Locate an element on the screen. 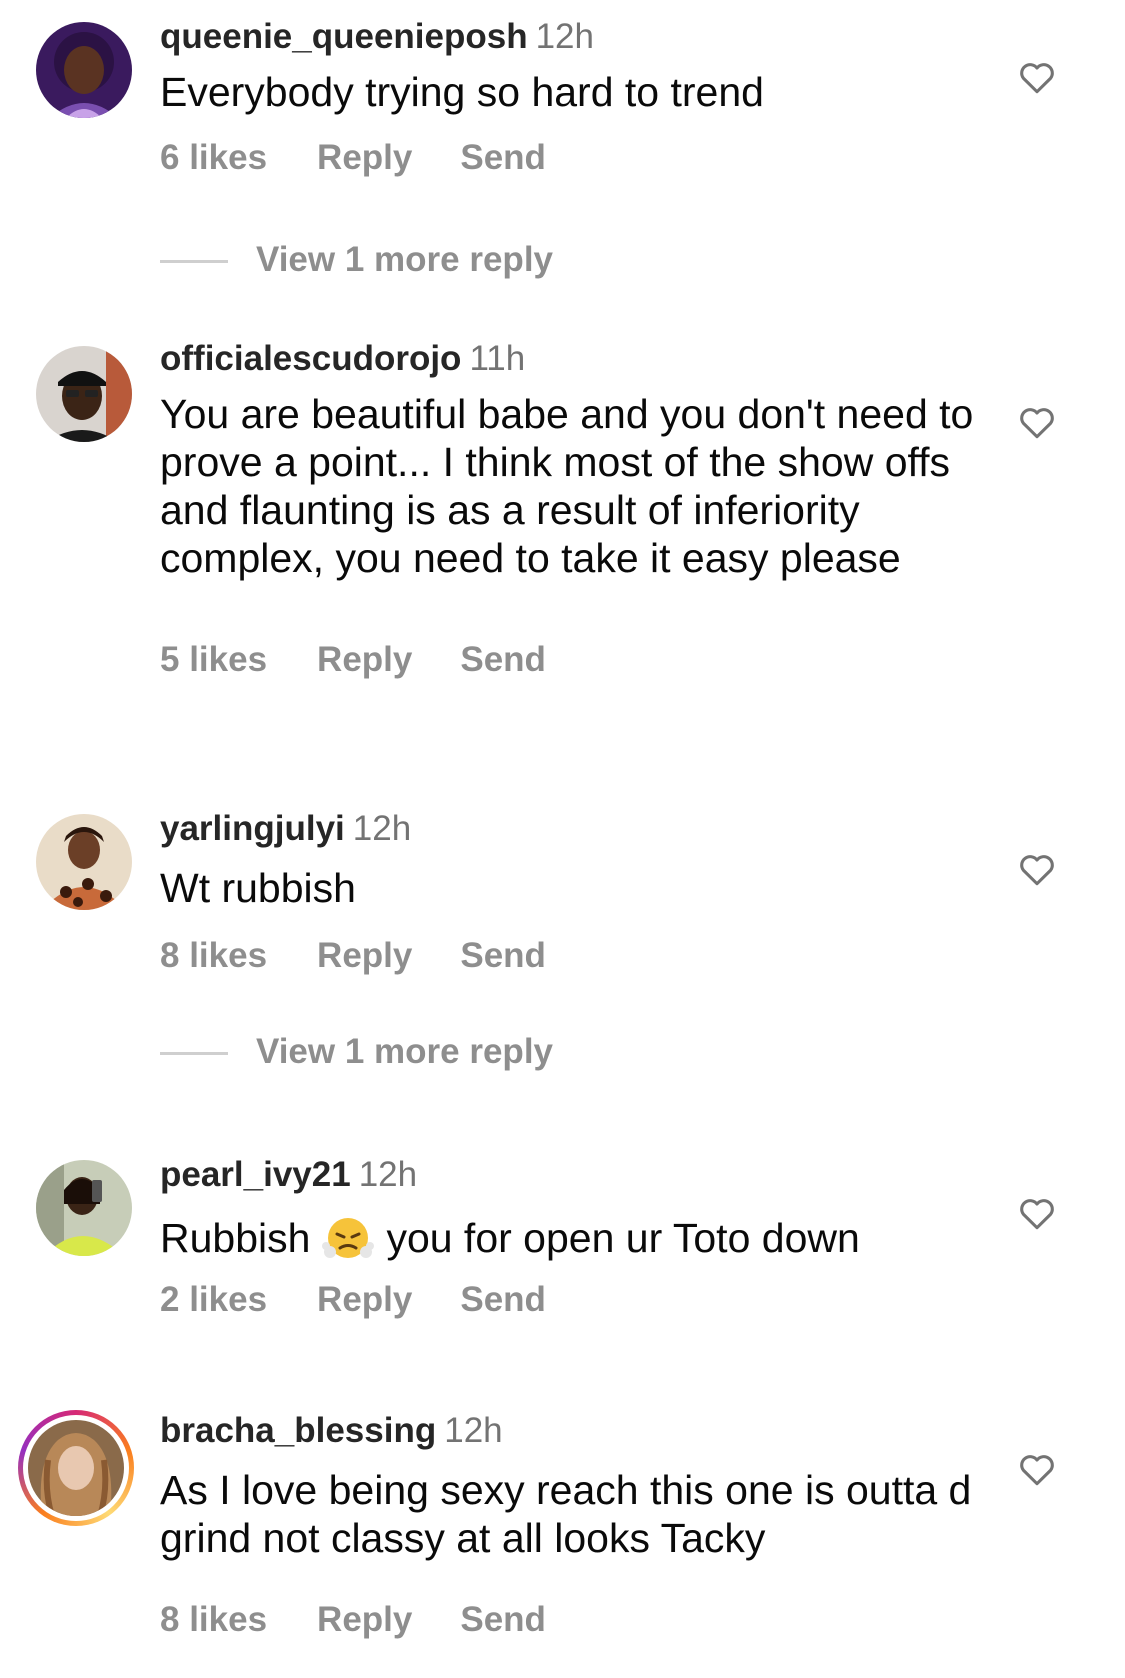  username: pearl_ivy21 is located at coordinates (255, 1174).